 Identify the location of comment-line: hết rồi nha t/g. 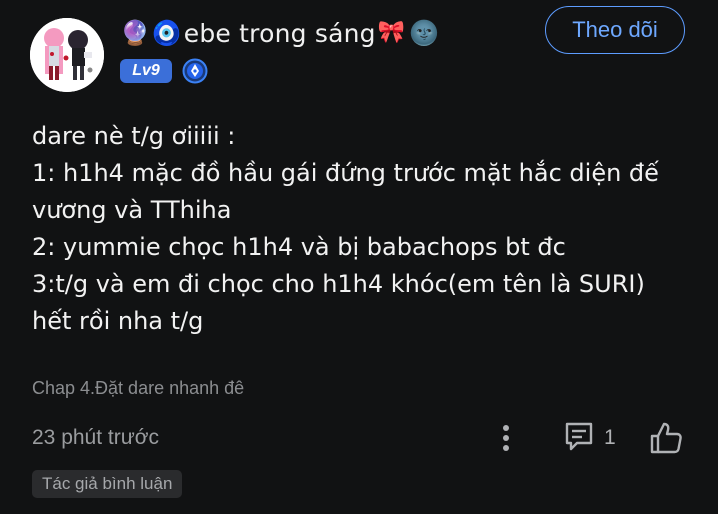
(118, 321).